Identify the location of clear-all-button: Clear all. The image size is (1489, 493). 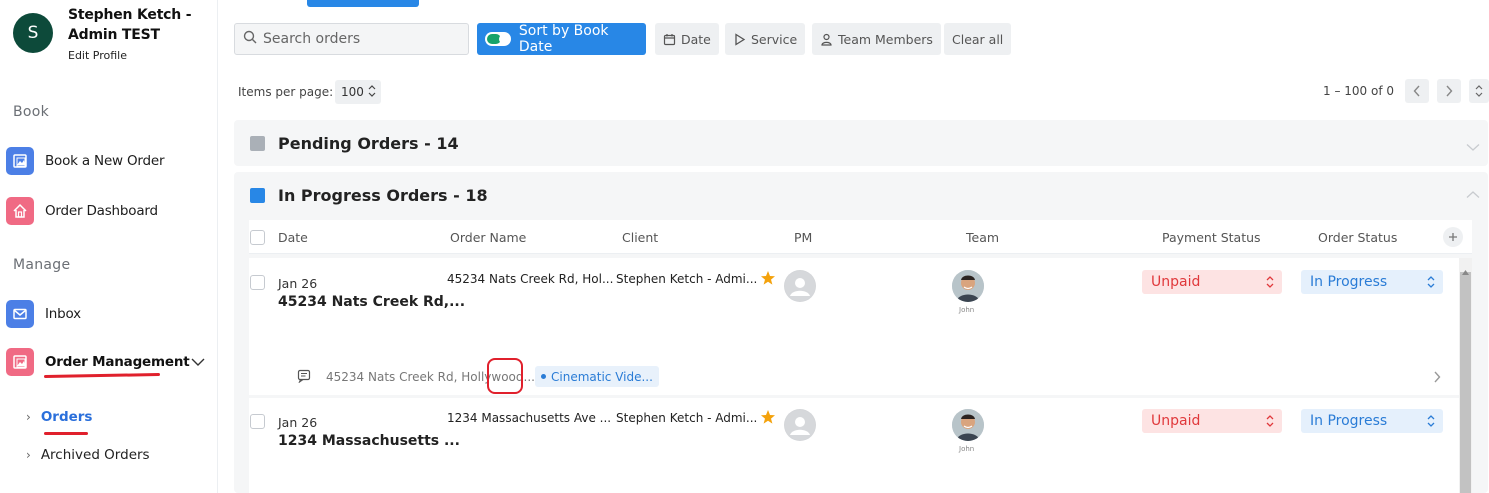
(978, 39).